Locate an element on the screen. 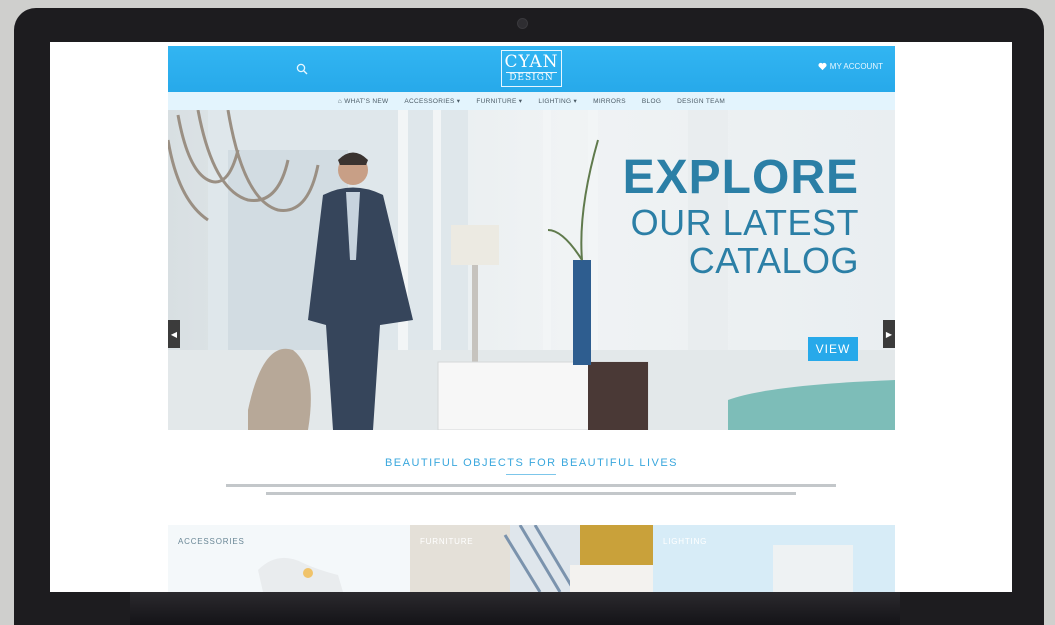 Image resolution: width=1055 pixels, height=625 pixels. chevron-right-icon: ▶ is located at coordinates (889, 334).